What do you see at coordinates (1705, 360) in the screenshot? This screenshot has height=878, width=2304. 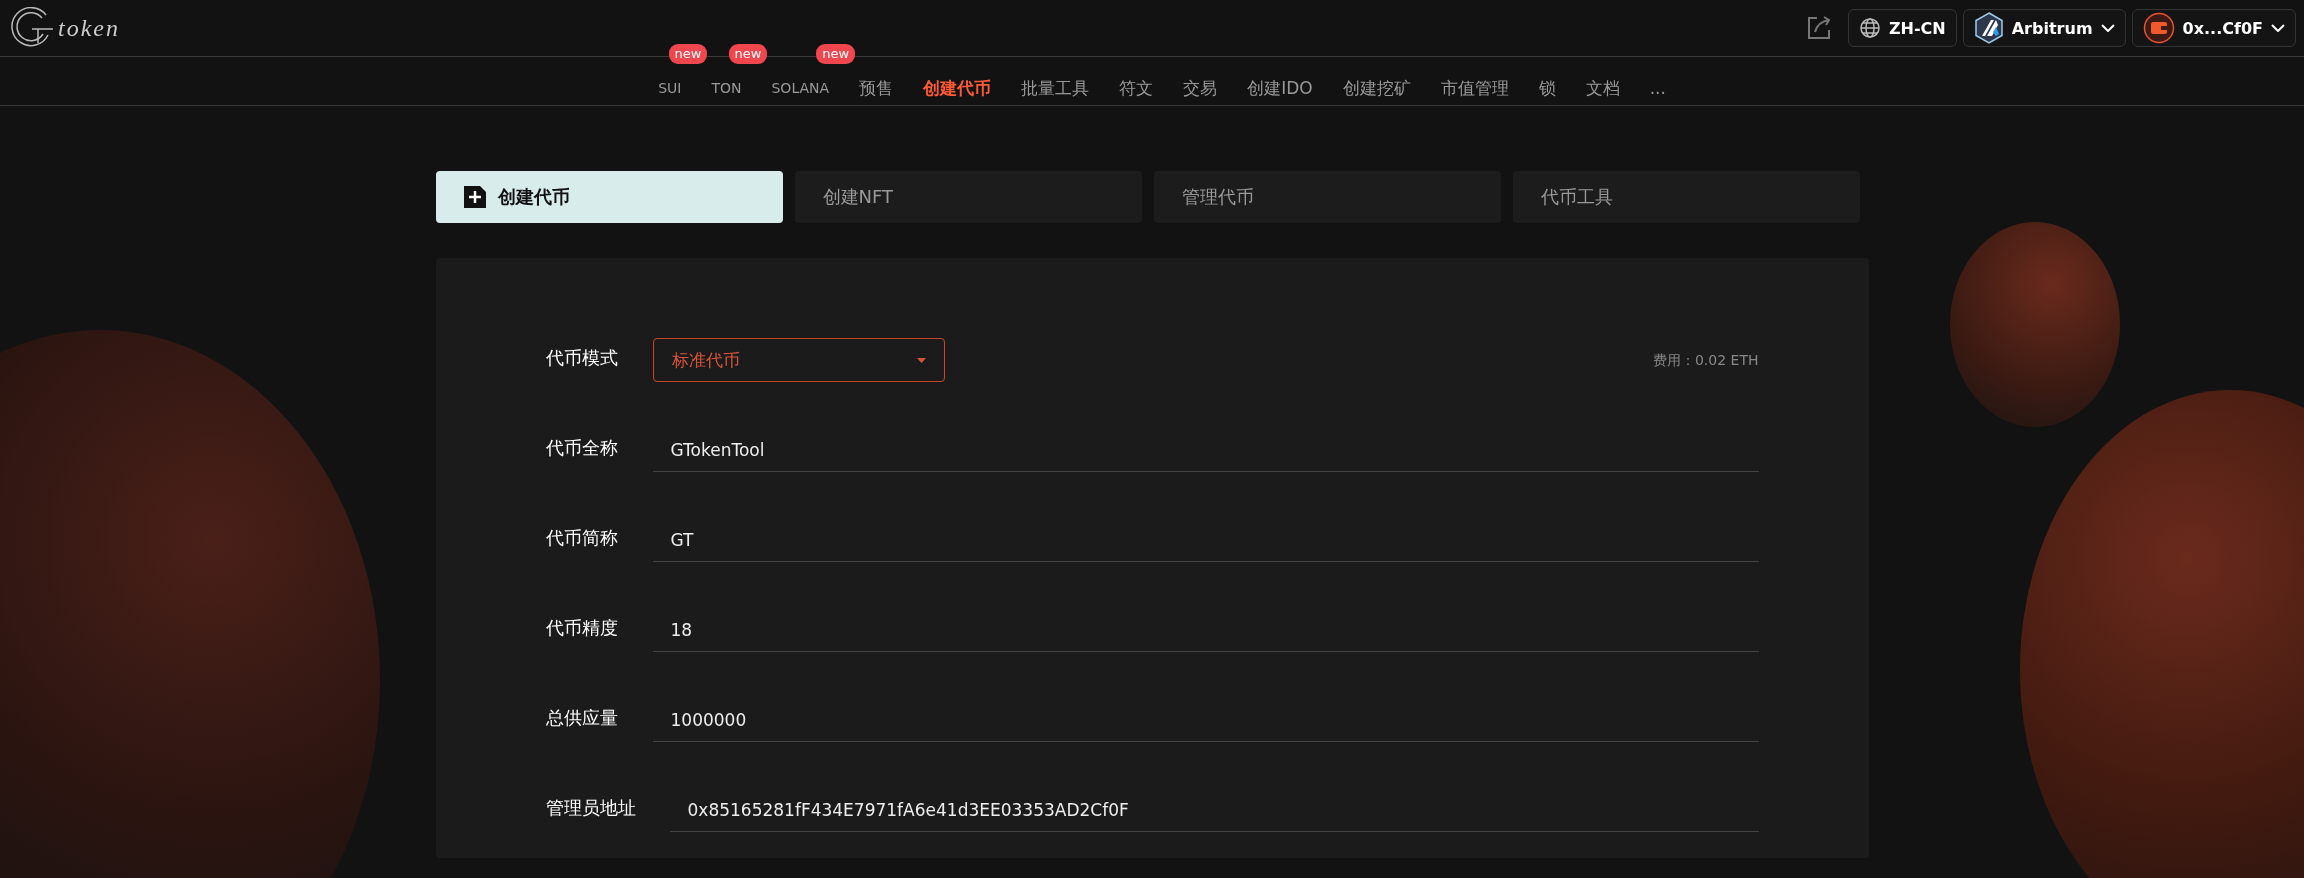 I see `fee-text: 费用：0.02 ETH` at bounding box center [1705, 360].